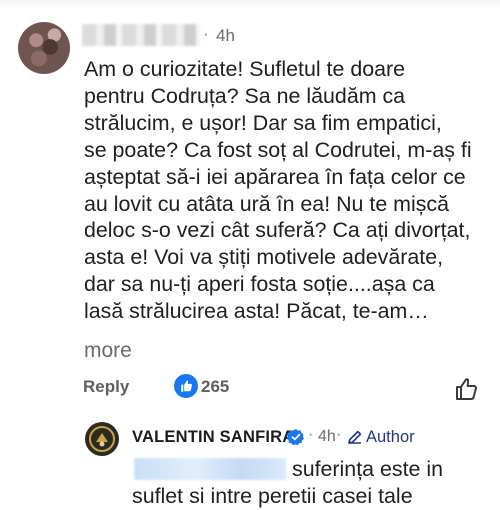 This screenshot has height=510, width=500. What do you see at coordinates (44, 48) in the screenshot?
I see `commenter-avatar` at bounding box center [44, 48].